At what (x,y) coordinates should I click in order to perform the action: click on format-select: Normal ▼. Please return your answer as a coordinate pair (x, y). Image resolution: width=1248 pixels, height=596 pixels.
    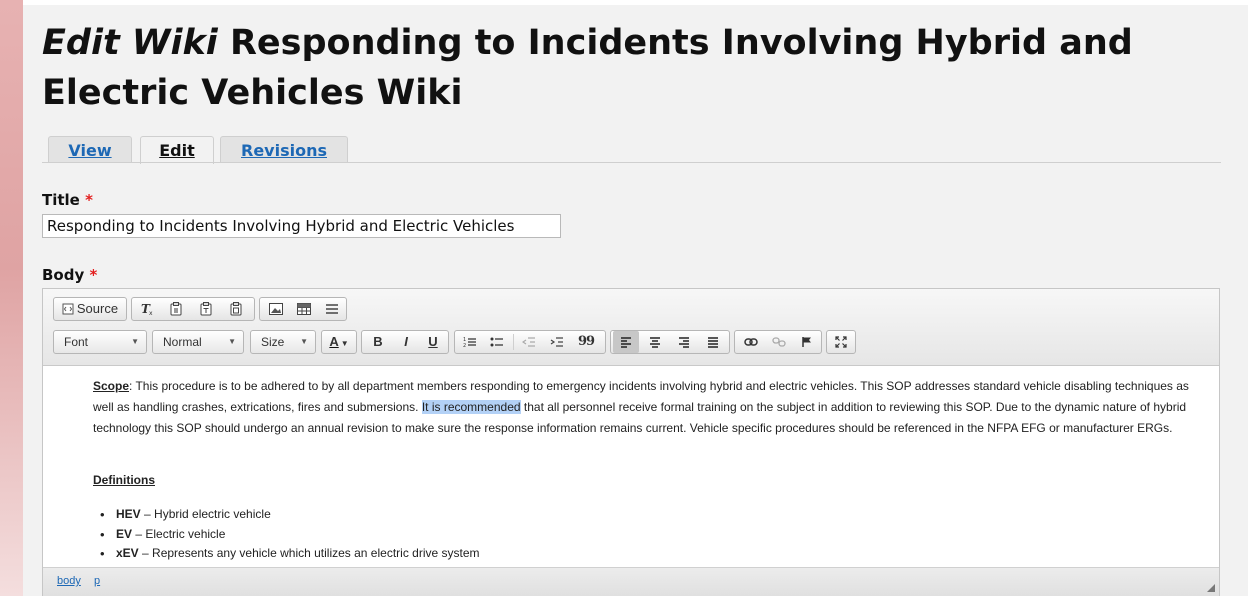
    Looking at the image, I should click on (198, 342).